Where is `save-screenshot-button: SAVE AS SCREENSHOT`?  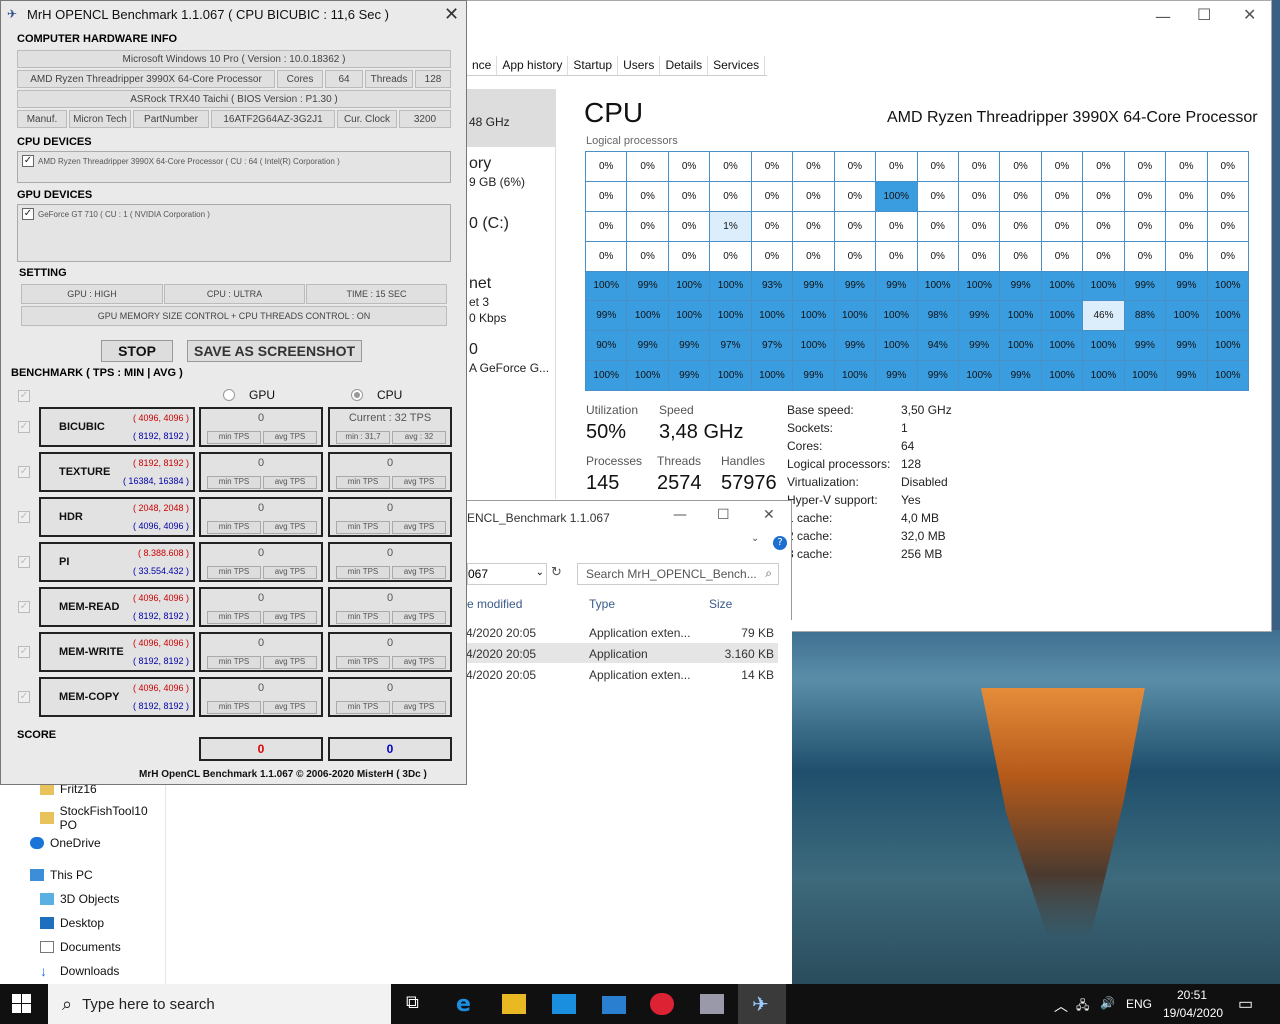 save-screenshot-button: SAVE AS SCREENSHOT is located at coordinates (274, 351).